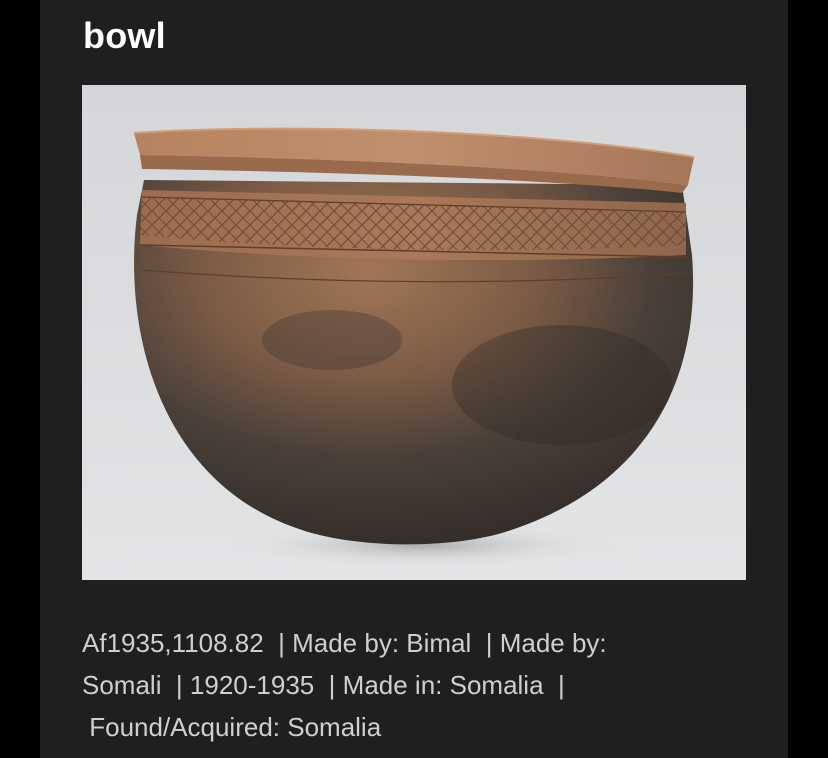  Describe the element at coordinates (124, 35) in the screenshot. I see `object-title: bowl` at that location.